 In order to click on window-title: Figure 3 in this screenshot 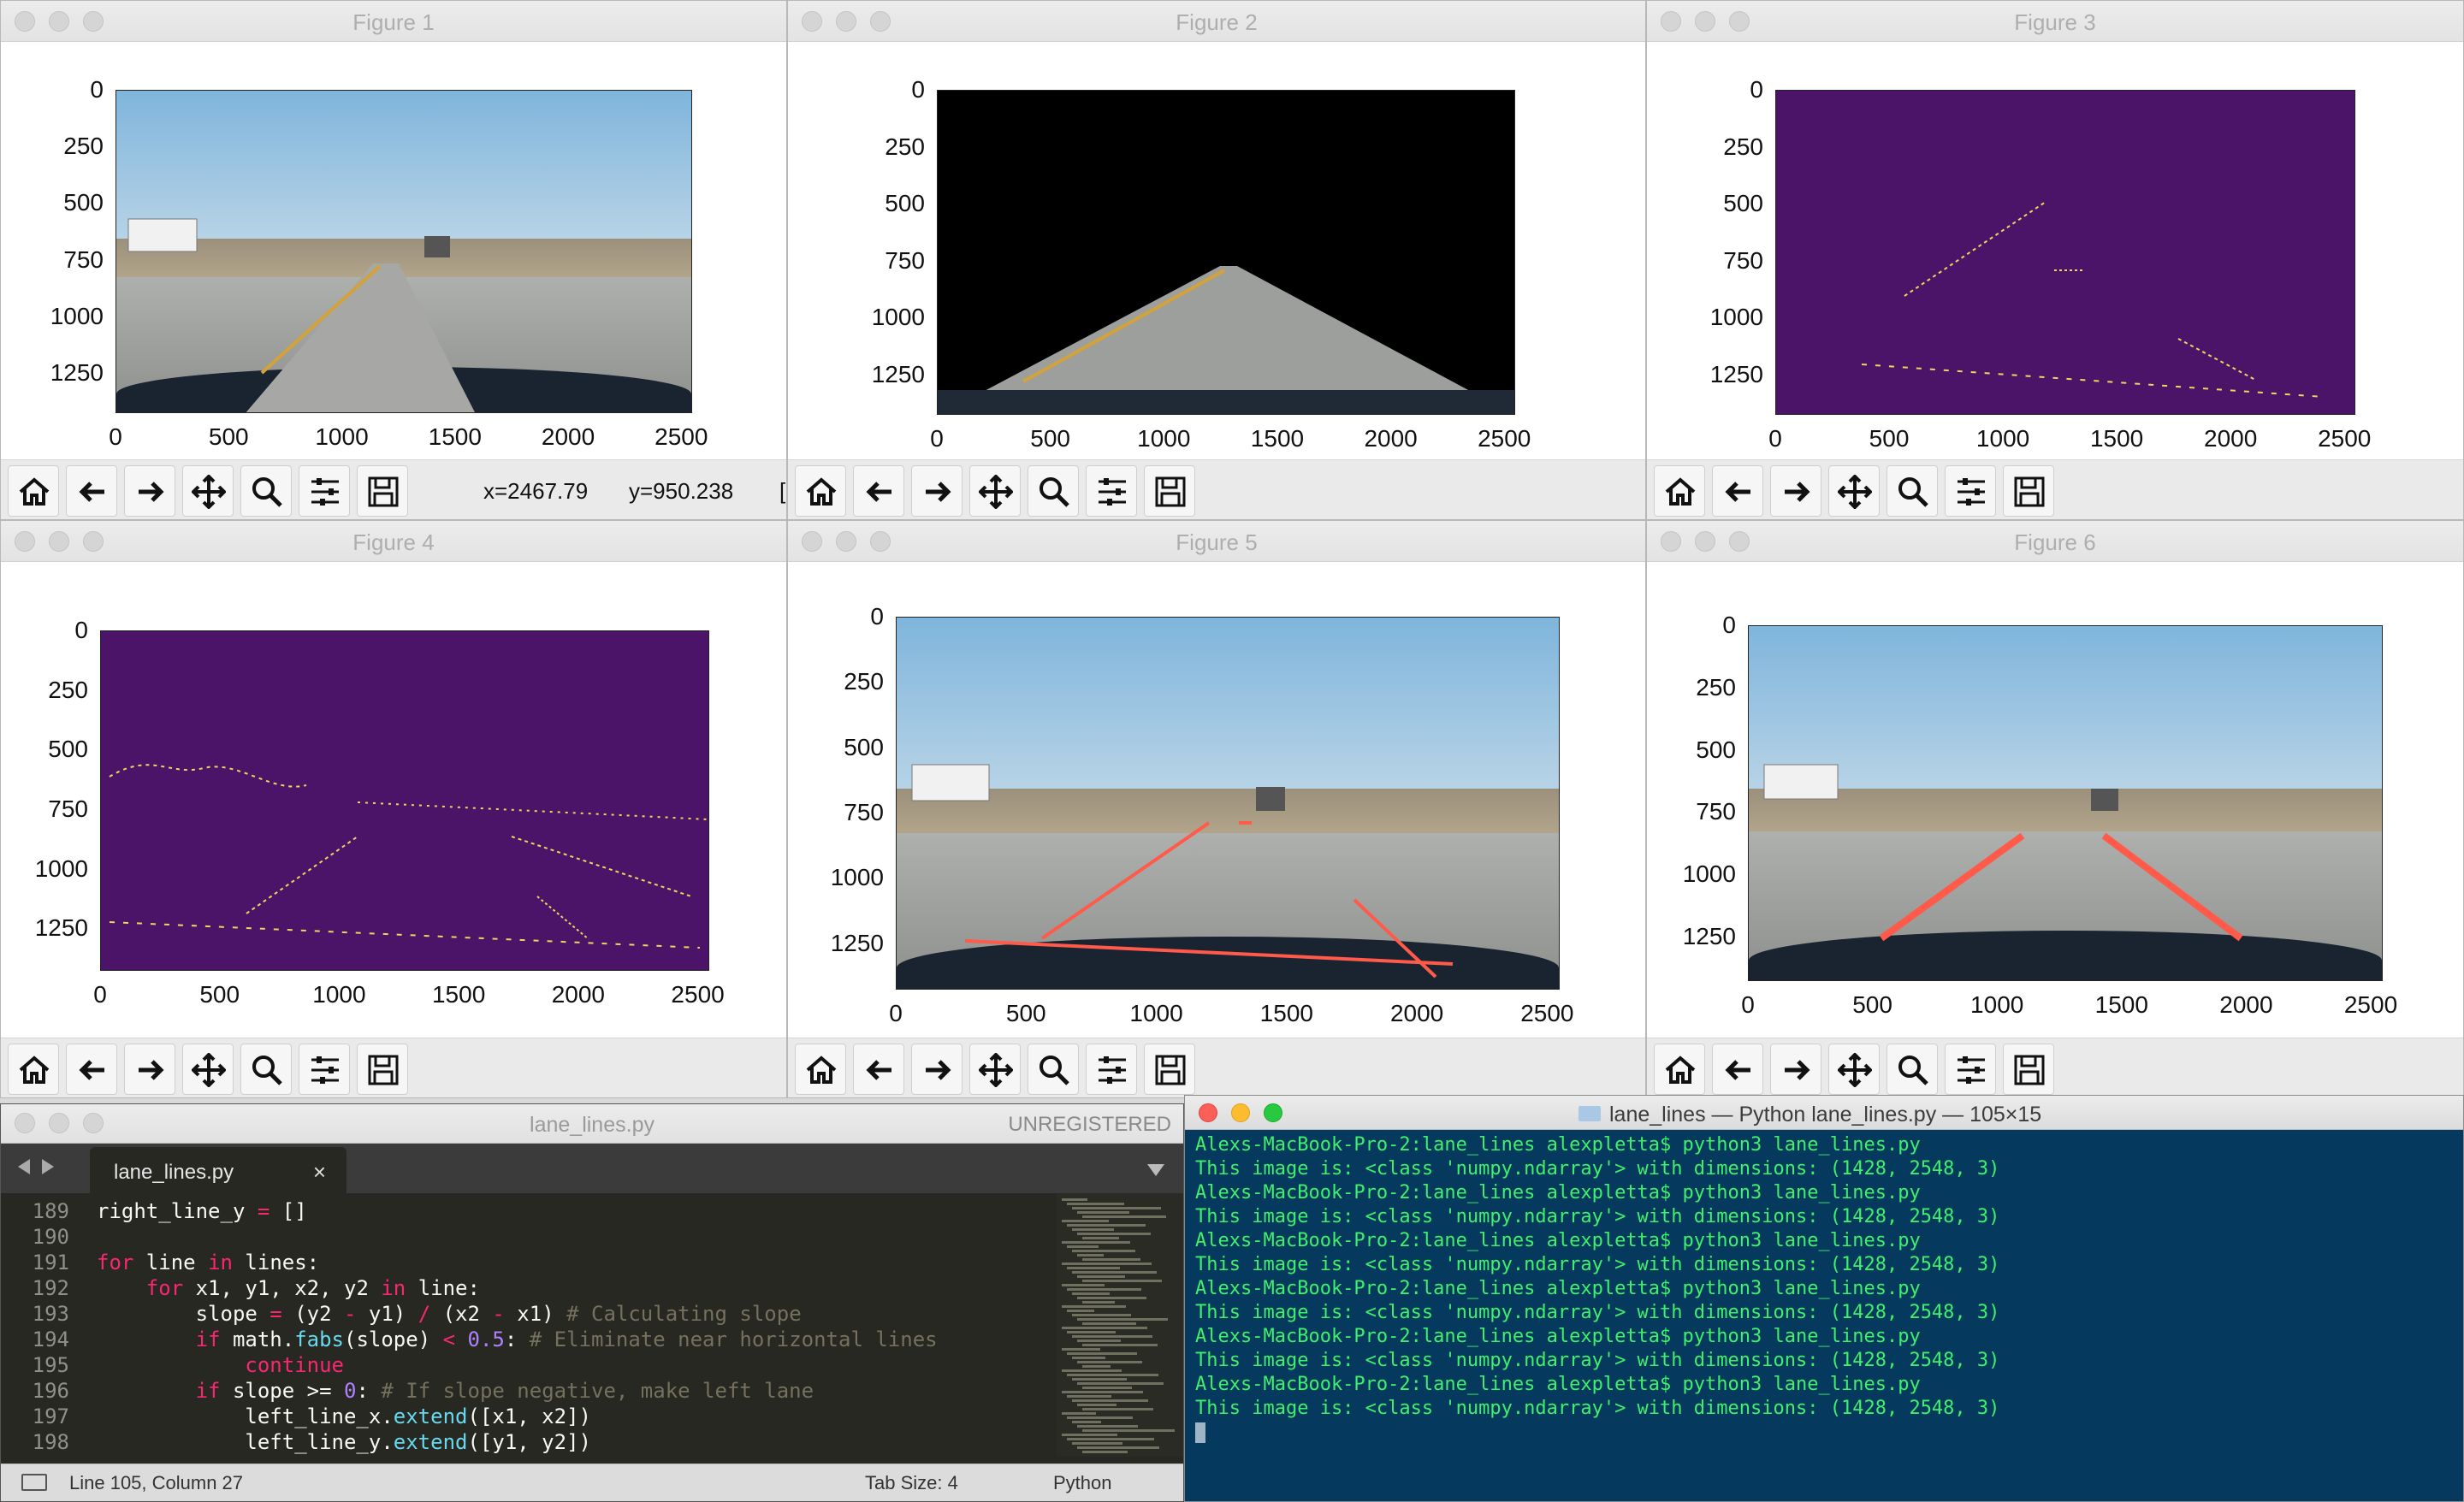, I will do `click(2055, 22)`.